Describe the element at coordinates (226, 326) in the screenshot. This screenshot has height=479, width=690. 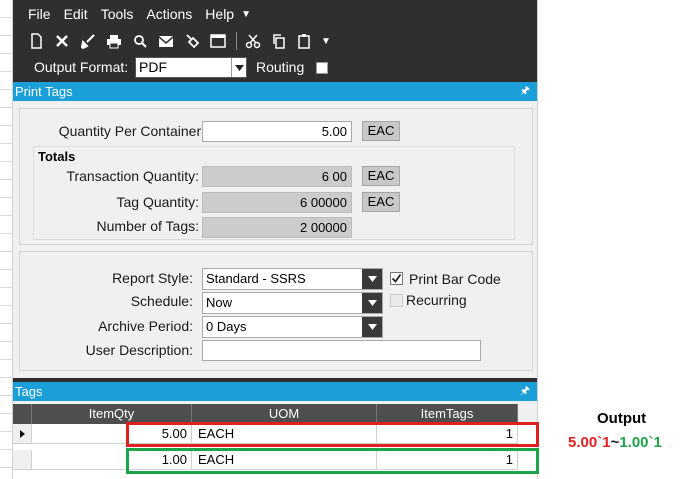
I see `archive-period-value: 0 Days` at that location.